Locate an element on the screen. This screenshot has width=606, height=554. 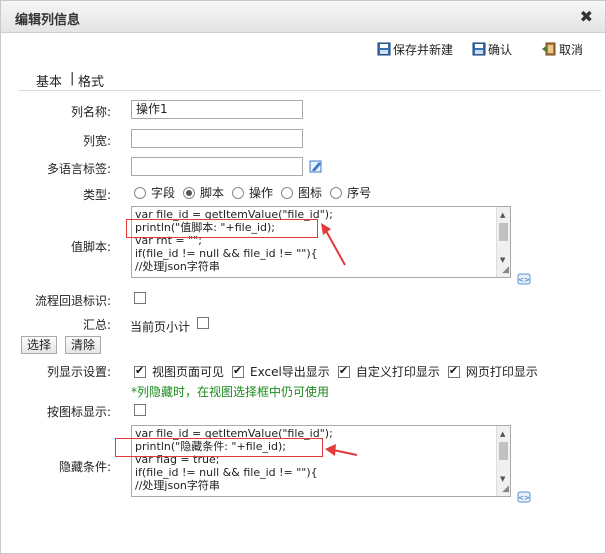
language-edit-icon is located at coordinates (316, 166).